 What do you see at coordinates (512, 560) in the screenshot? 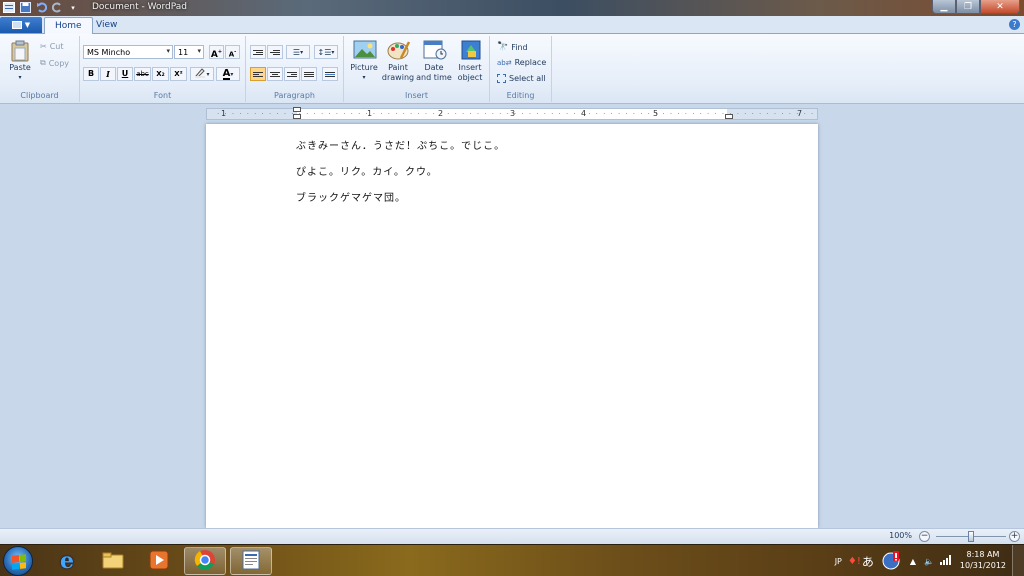
I see `taskbar: e JP ♦! あ ▲ 🔈 8:18 AM 10/31/2012` at bounding box center [512, 560].